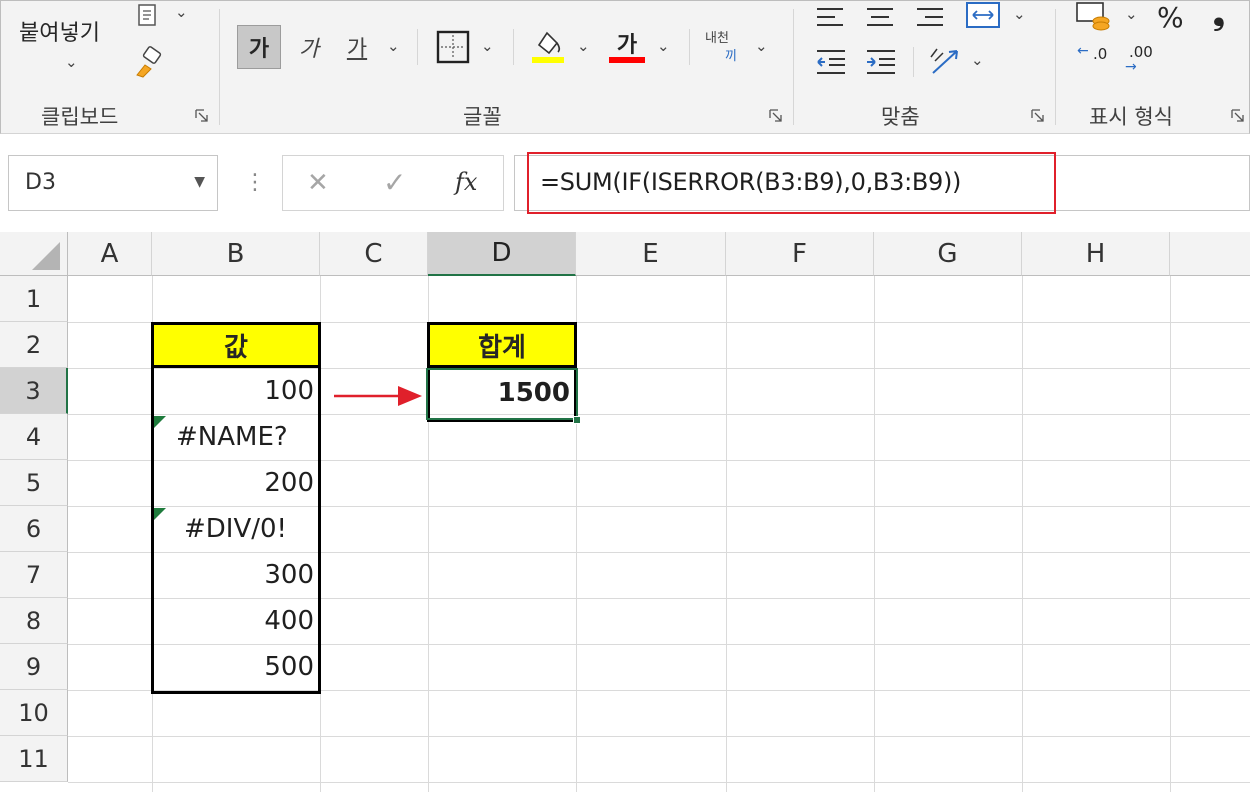  I want to click on row-header-11: 11, so click(34, 759).